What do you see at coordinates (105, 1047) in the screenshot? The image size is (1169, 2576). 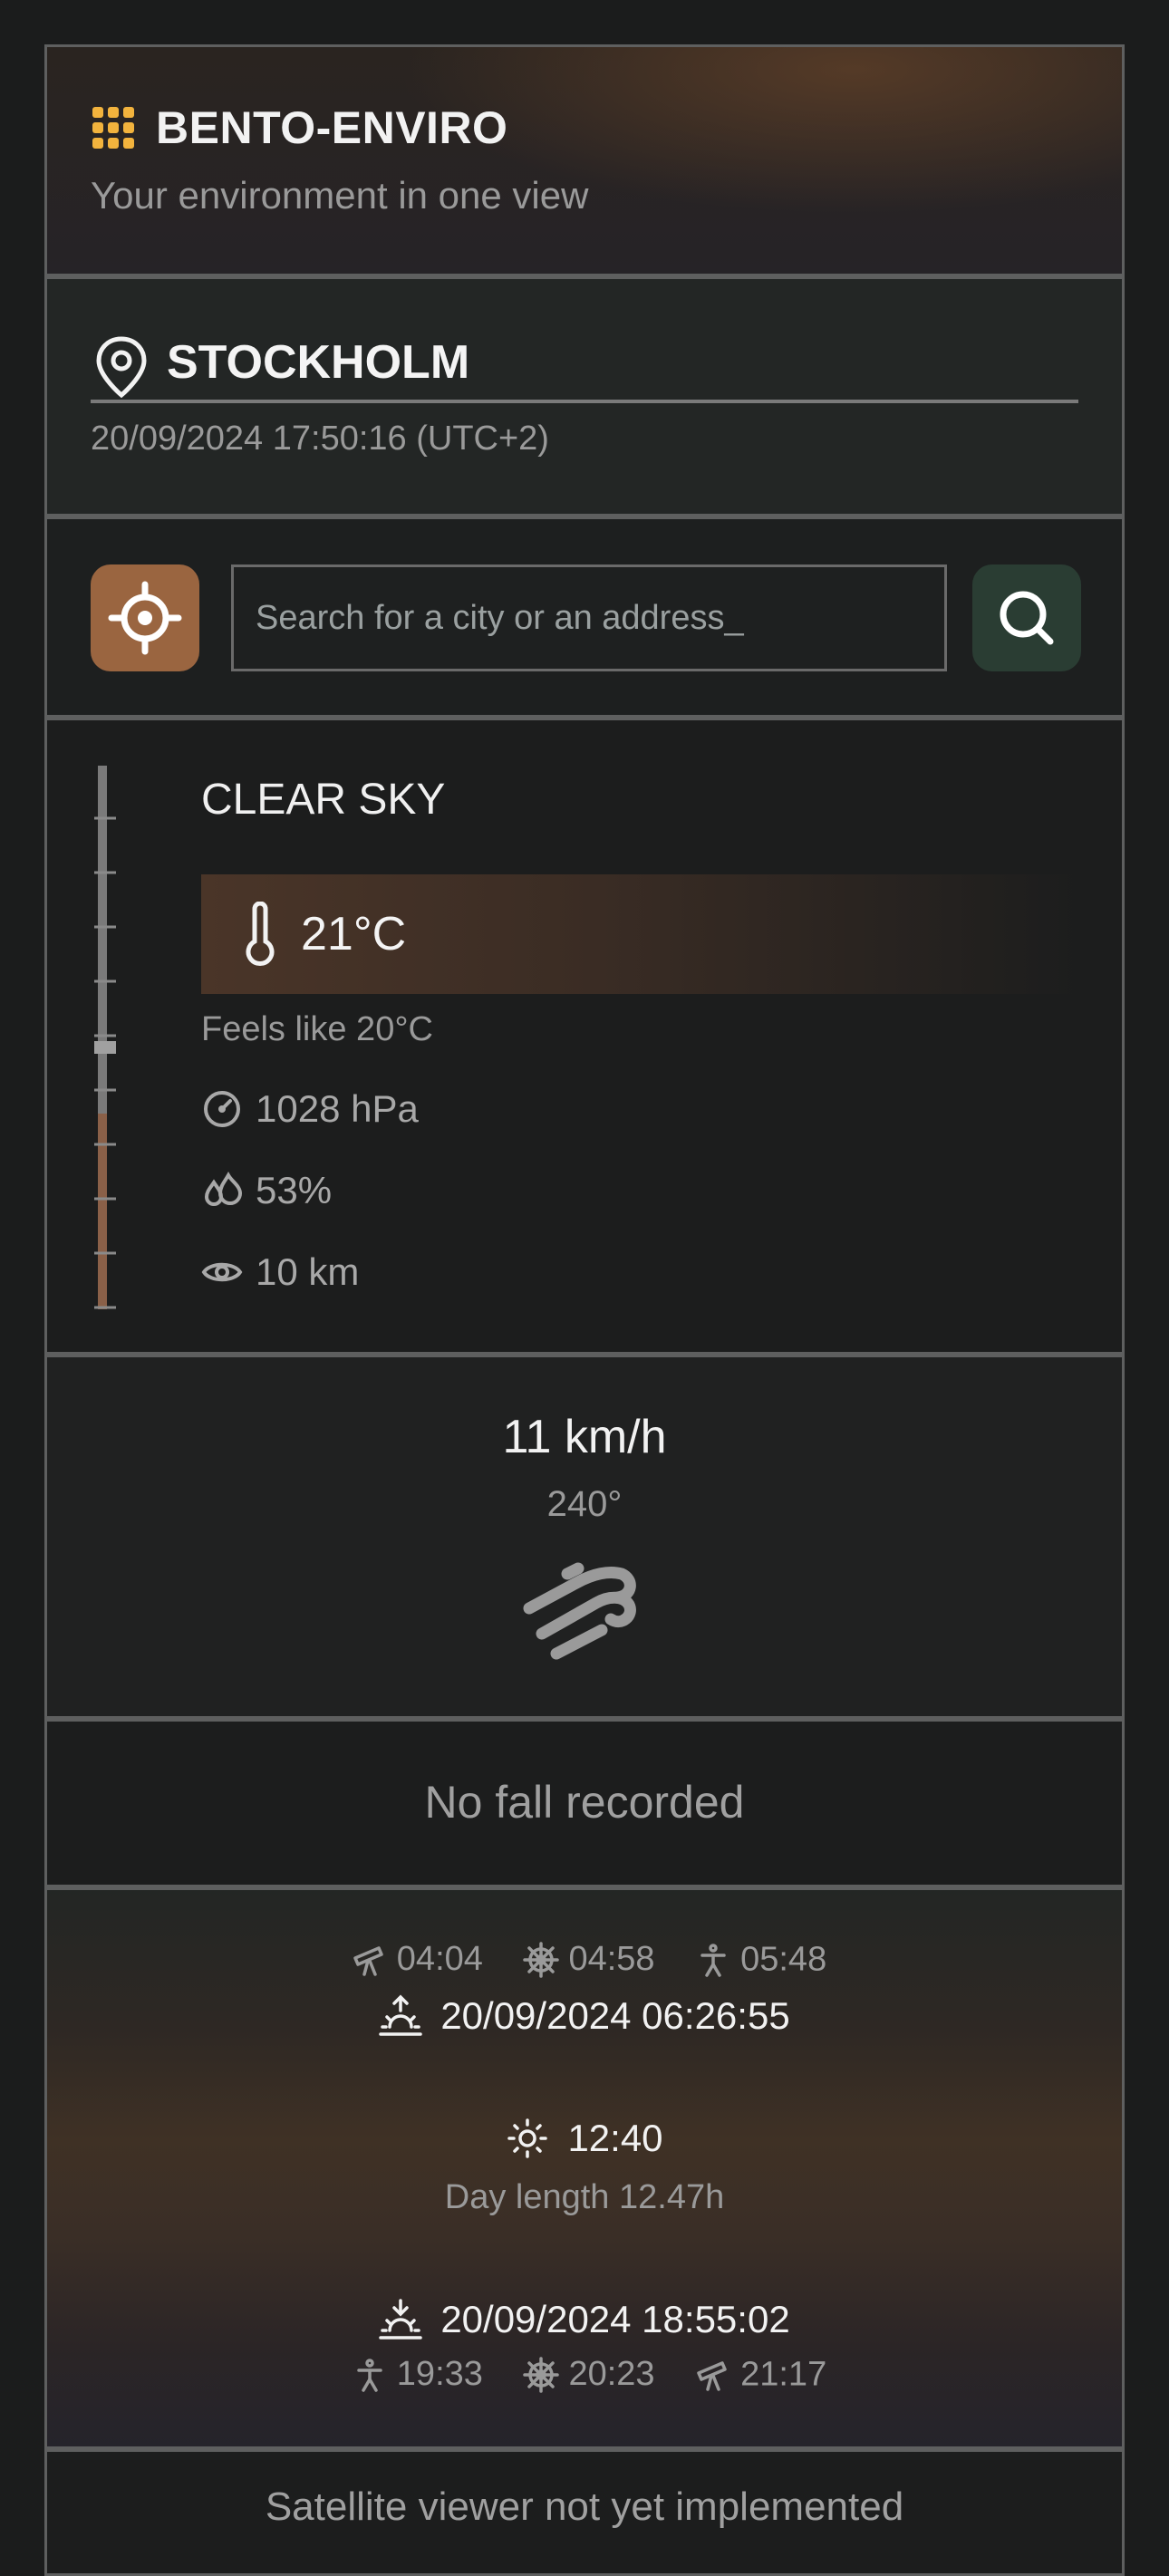 I see `scale-marker` at bounding box center [105, 1047].